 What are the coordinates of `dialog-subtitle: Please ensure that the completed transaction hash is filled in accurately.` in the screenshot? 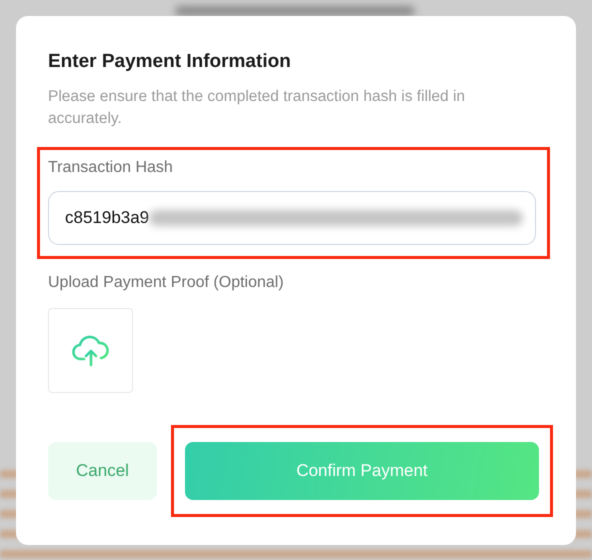 It's located at (257, 108).